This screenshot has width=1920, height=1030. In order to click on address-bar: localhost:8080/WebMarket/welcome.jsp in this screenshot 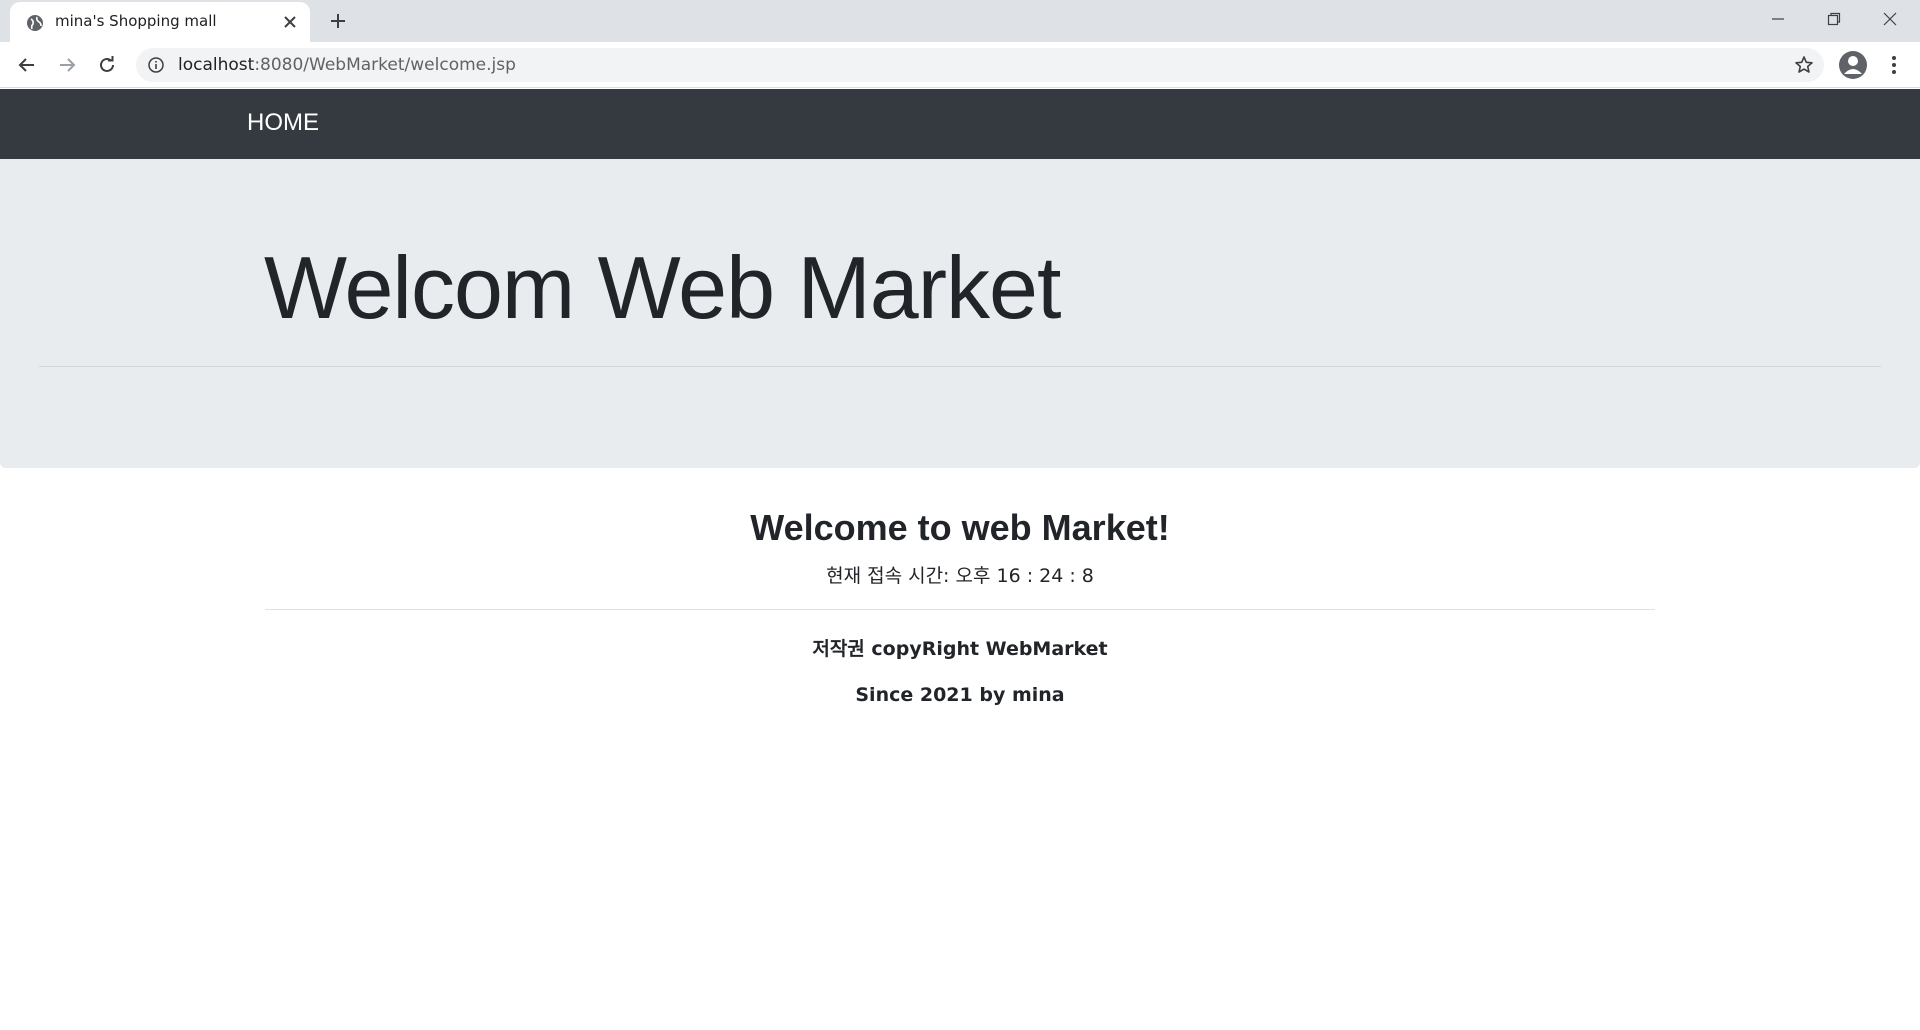, I will do `click(980, 65)`.